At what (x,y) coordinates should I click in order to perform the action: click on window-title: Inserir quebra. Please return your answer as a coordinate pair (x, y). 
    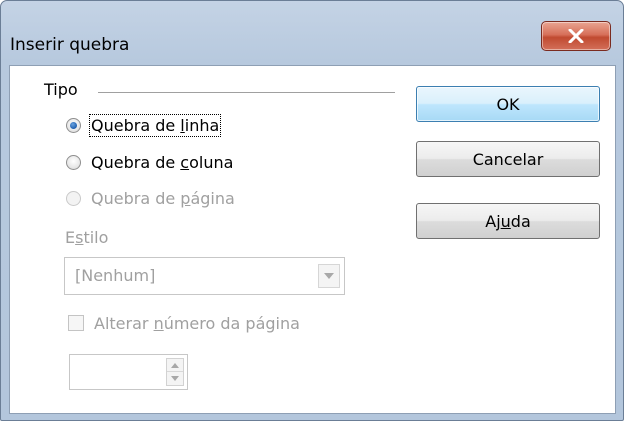
    Looking at the image, I should click on (70, 45).